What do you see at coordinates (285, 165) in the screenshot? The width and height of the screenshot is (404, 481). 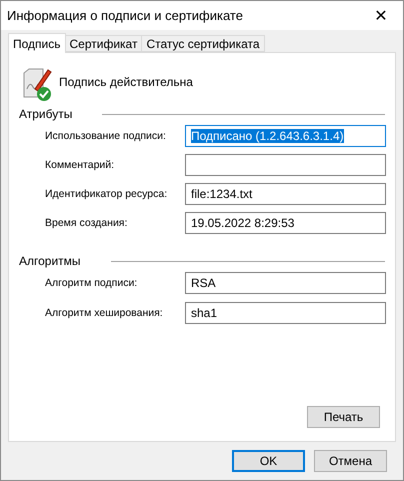 I see `text-field` at bounding box center [285, 165].